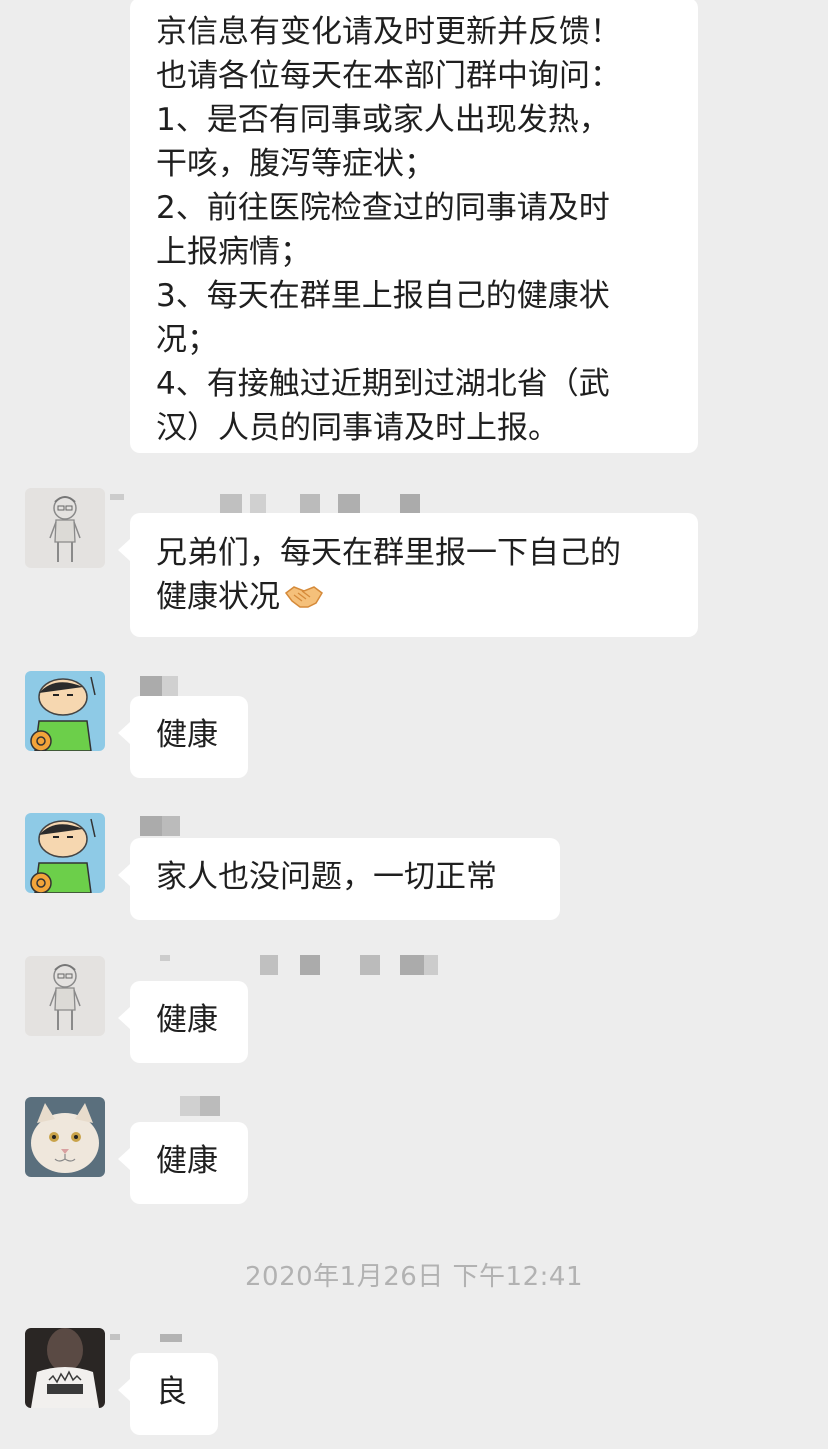 The width and height of the screenshot is (828, 1449). Describe the element at coordinates (388, 76) in the screenshot. I see `message-line: 也请各位每天在本部门群中询问：` at that location.